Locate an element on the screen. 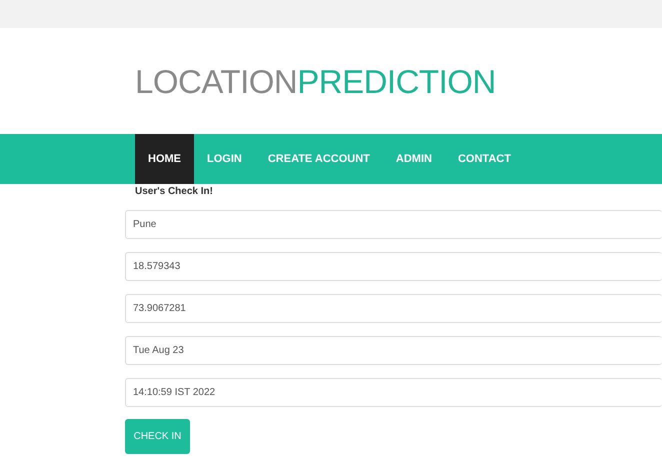 The height and width of the screenshot is (460, 662). input-field: Pune is located at coordinates (393, 224).